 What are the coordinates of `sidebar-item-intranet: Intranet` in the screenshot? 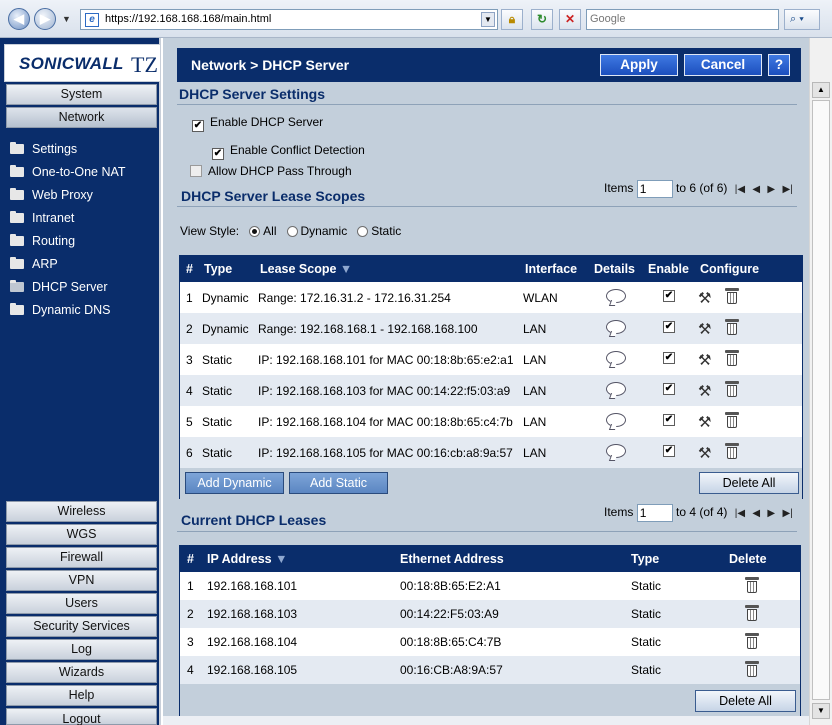 It's located at (42, 218).